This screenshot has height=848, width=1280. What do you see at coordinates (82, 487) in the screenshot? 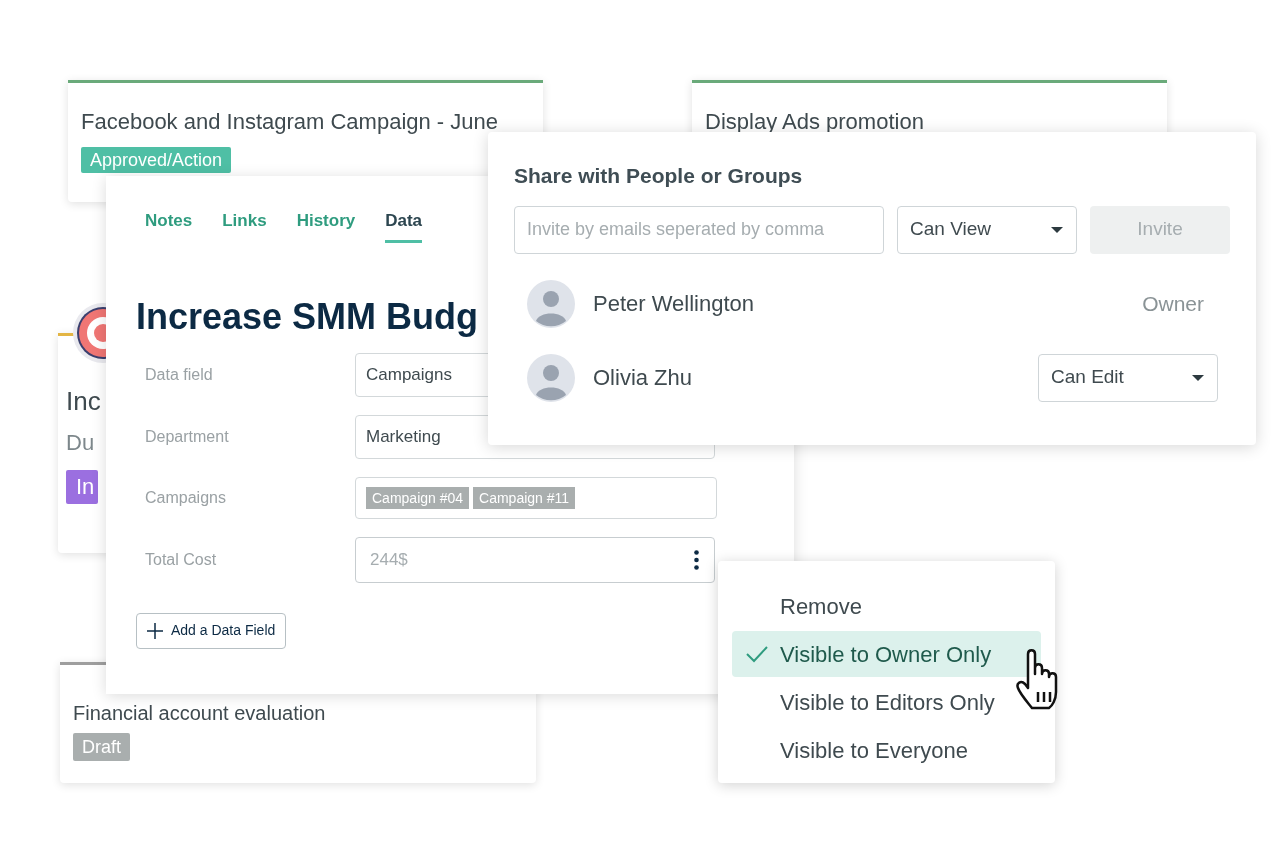
I see `status-badge: In` at bounding box center [82, 487].